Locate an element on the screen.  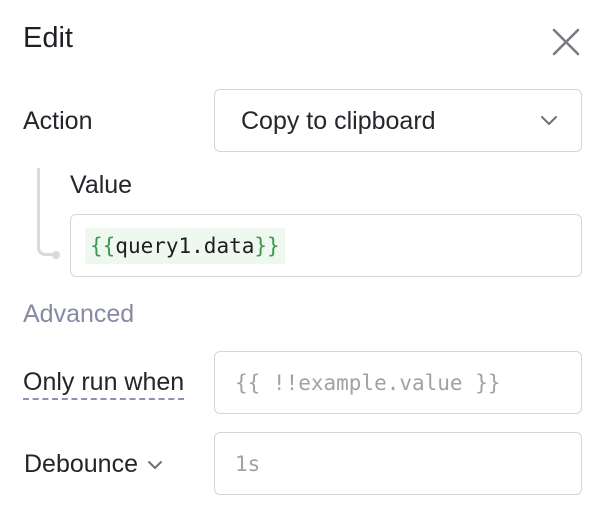
template-open-brace: {{ is located at coordinates (103, 246).